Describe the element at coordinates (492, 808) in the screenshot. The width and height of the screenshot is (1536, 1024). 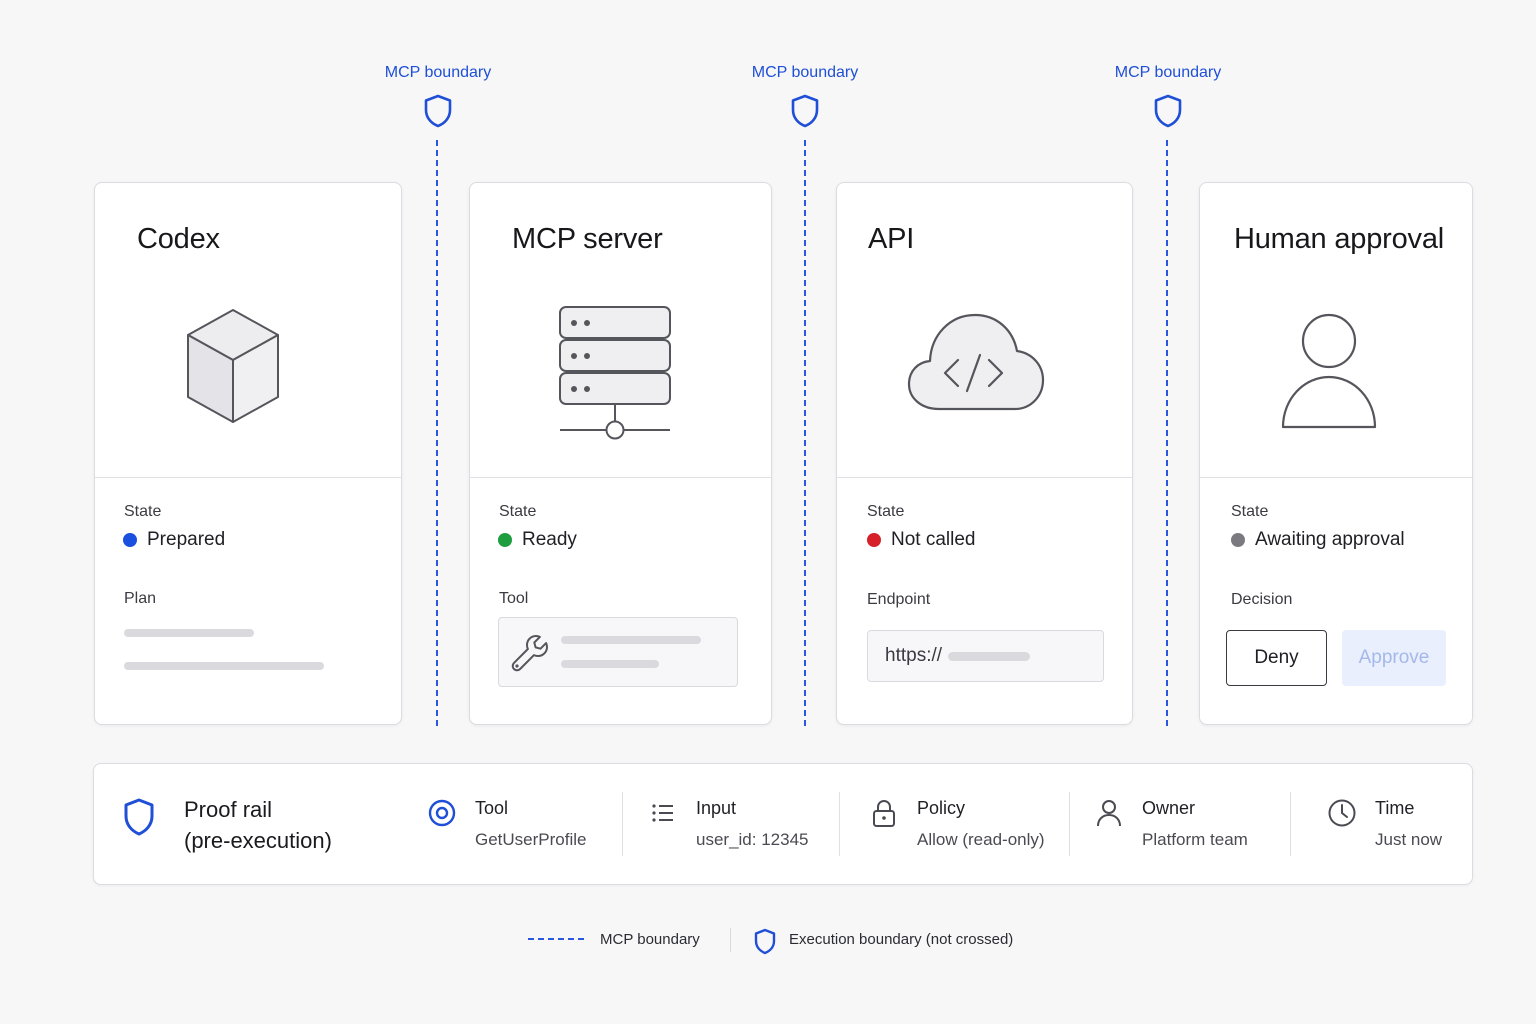
I see `rail-item-label: Tool` at that location.